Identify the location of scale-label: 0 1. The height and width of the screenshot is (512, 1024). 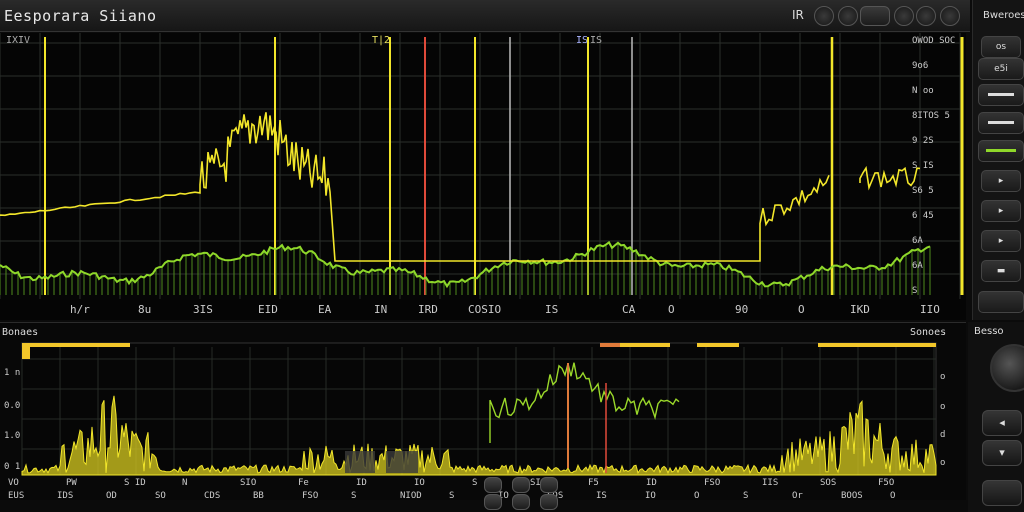
(12, 467).